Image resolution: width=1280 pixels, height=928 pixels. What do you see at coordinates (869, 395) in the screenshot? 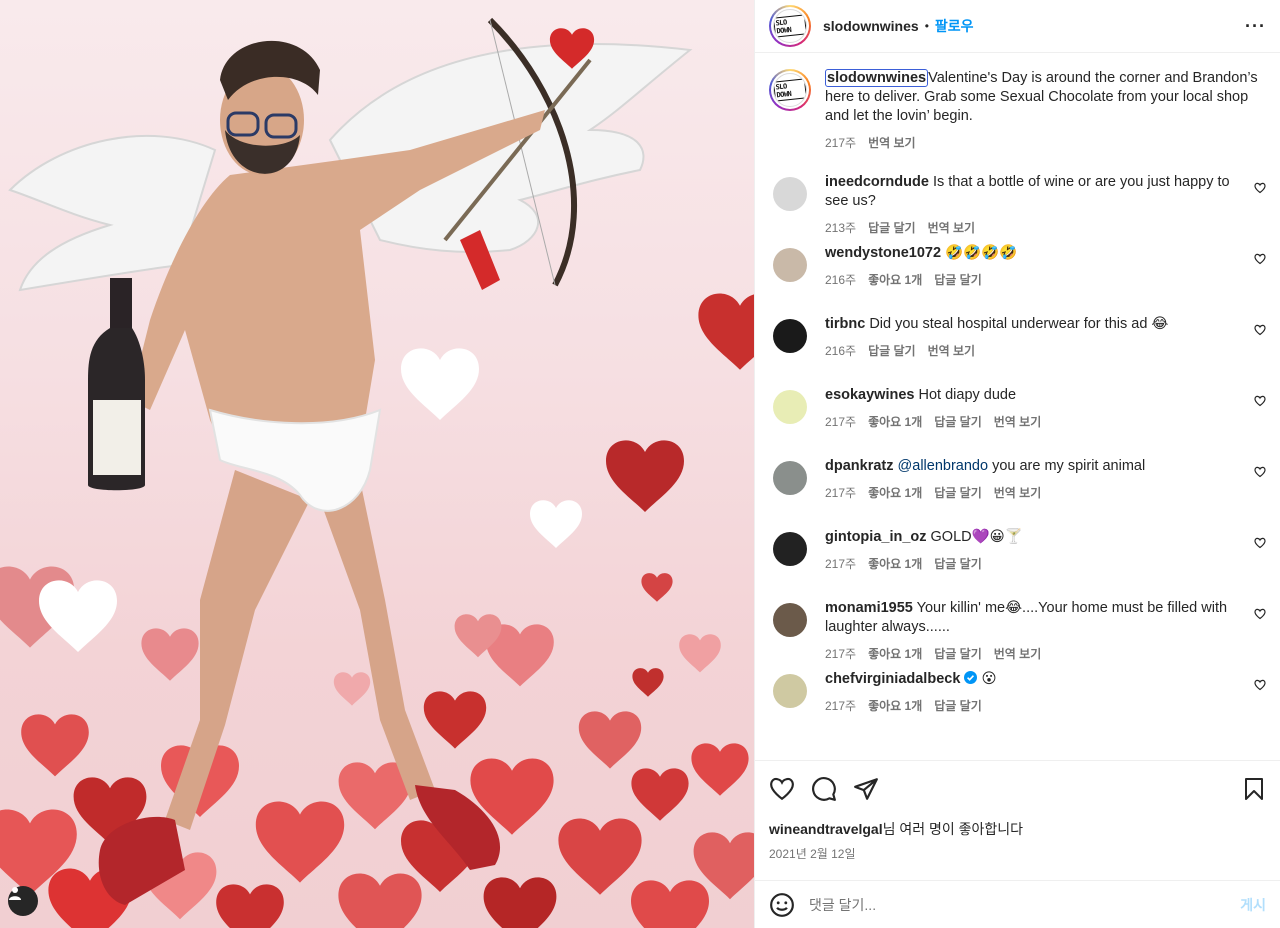
I see `commenter-username: esokaywines` at bounding box center [869, 395].